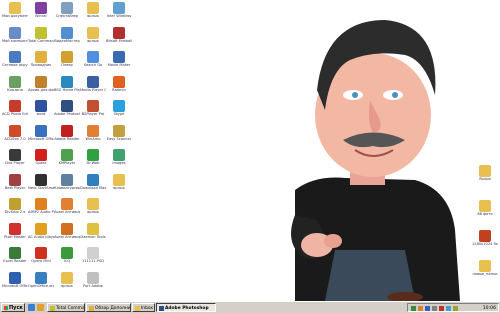 This screenshot has width=500, height=313. Describe the element at coordinates (41, 63) in the screenshot. I see `desktop-icon: Проводник` at that location.